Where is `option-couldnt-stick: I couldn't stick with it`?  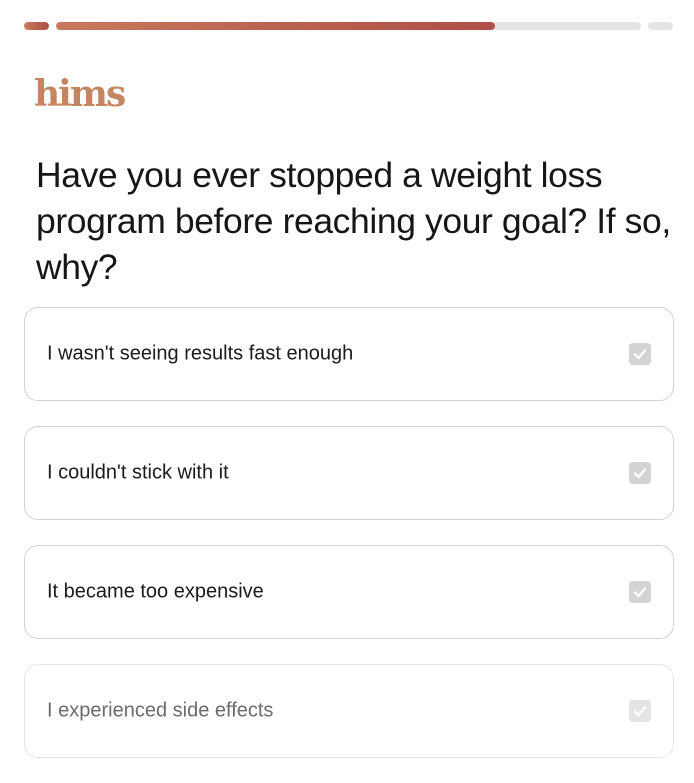
option-couldnt-stick: I couldn't stick with it is located at coordinates (349, 473).